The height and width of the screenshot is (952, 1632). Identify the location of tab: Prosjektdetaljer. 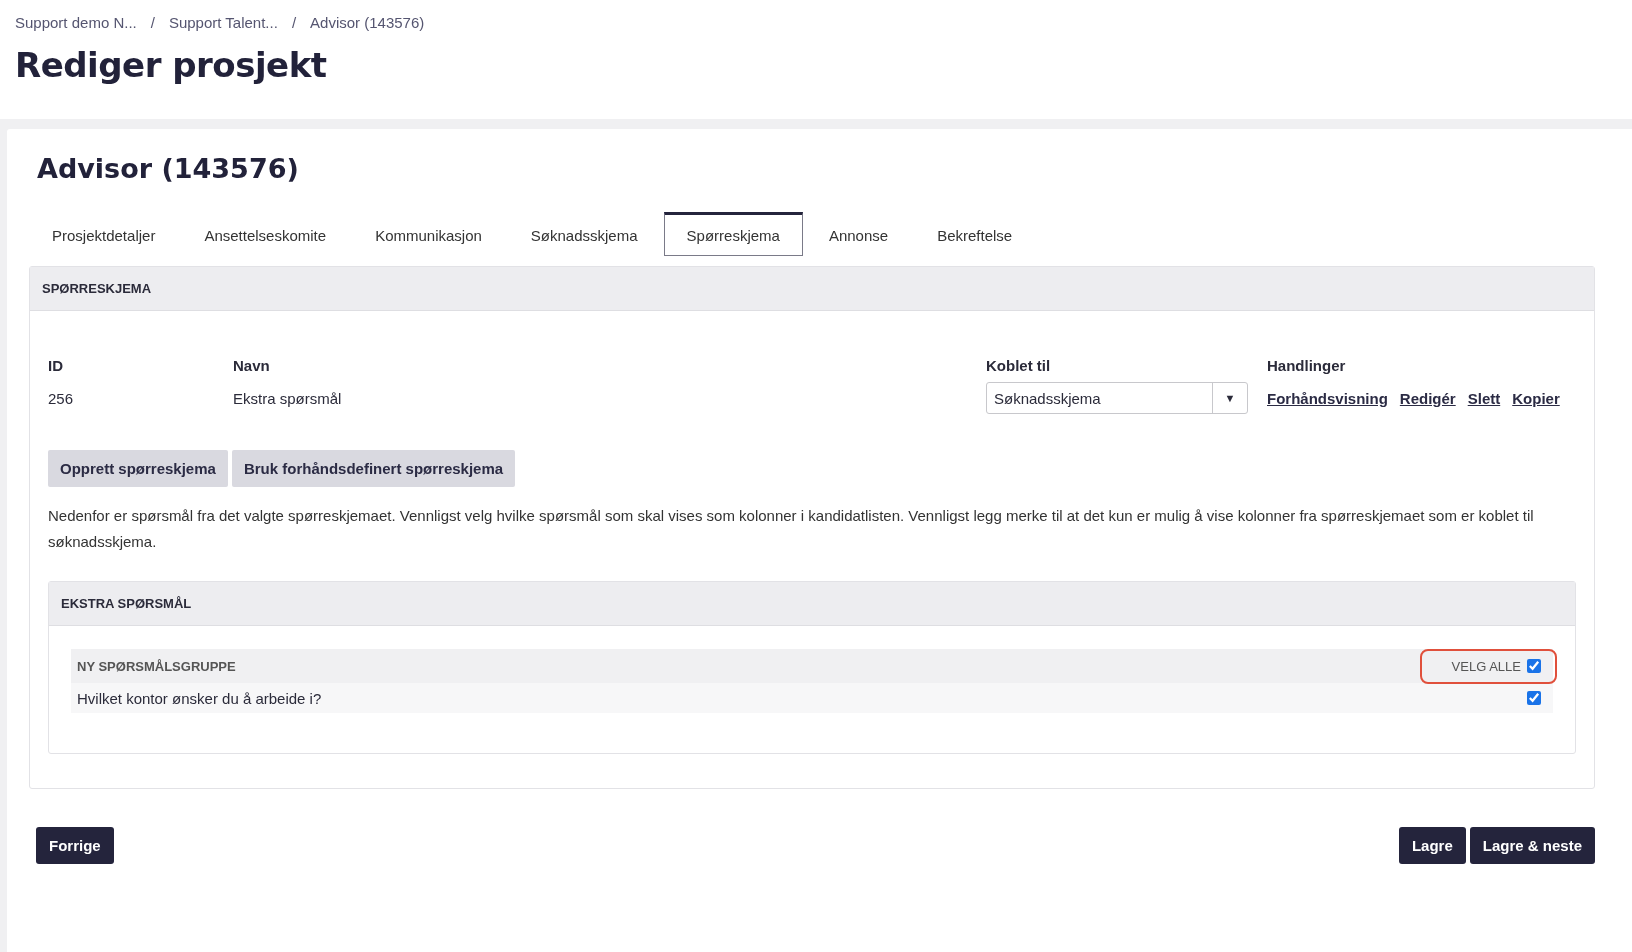
(104, 234).